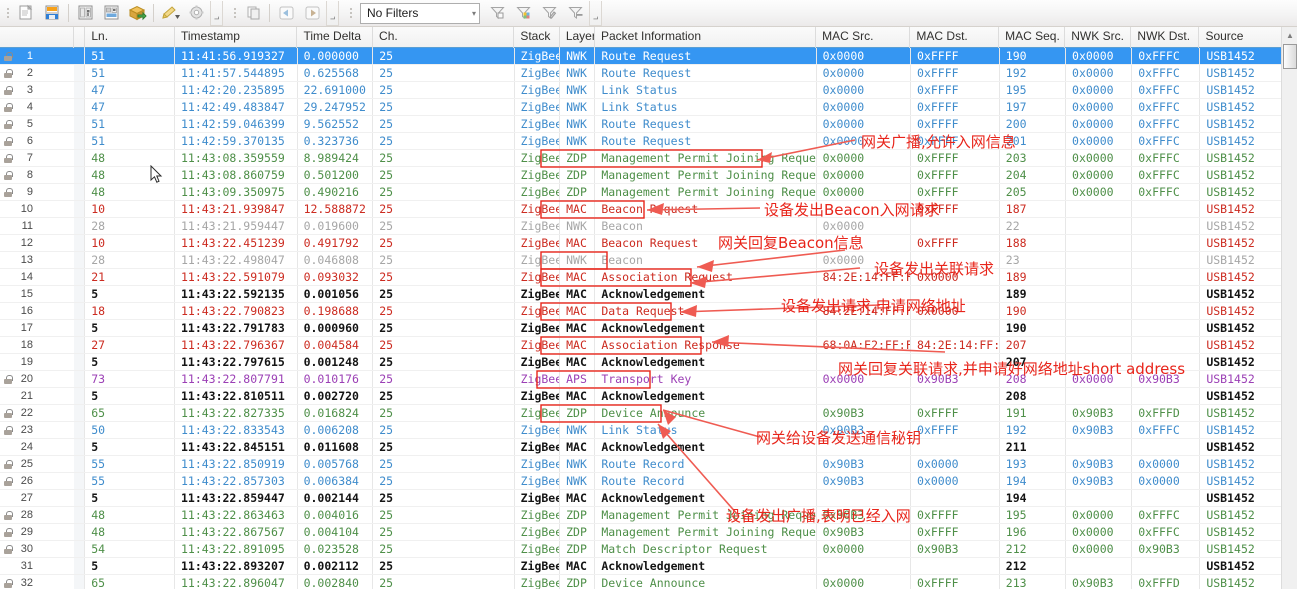 This screenshot has height=589, width=1297. What do you see at coordinates (549, 13) in the screenshot?
I see `filter-edit-icon` at bounding box center [549, 13].